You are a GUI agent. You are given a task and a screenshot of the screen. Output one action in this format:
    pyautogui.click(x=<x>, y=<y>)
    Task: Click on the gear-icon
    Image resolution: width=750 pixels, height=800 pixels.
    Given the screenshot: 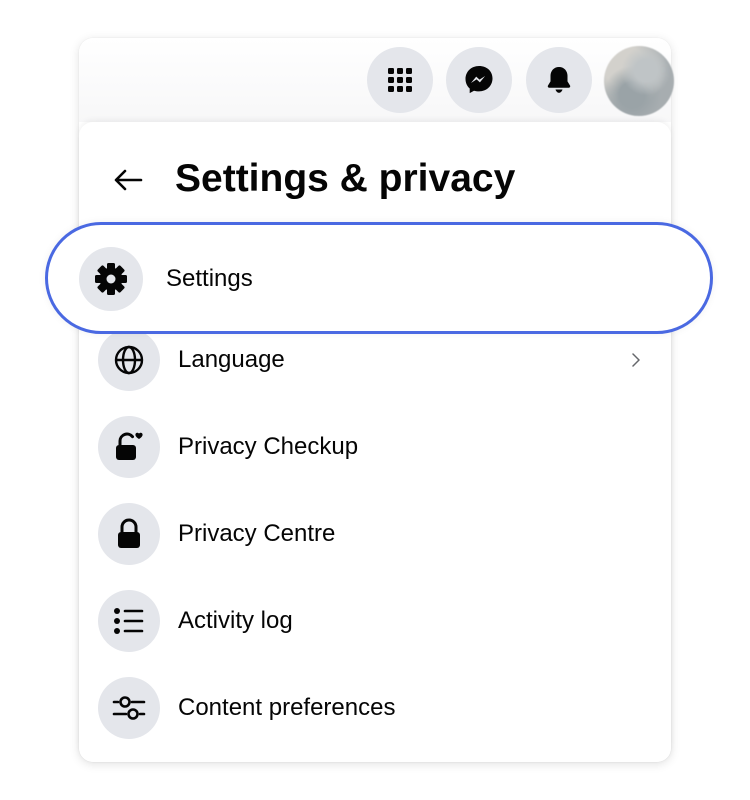 What is the action you would take?
    pyautogui.click(x=111, y=279)
    